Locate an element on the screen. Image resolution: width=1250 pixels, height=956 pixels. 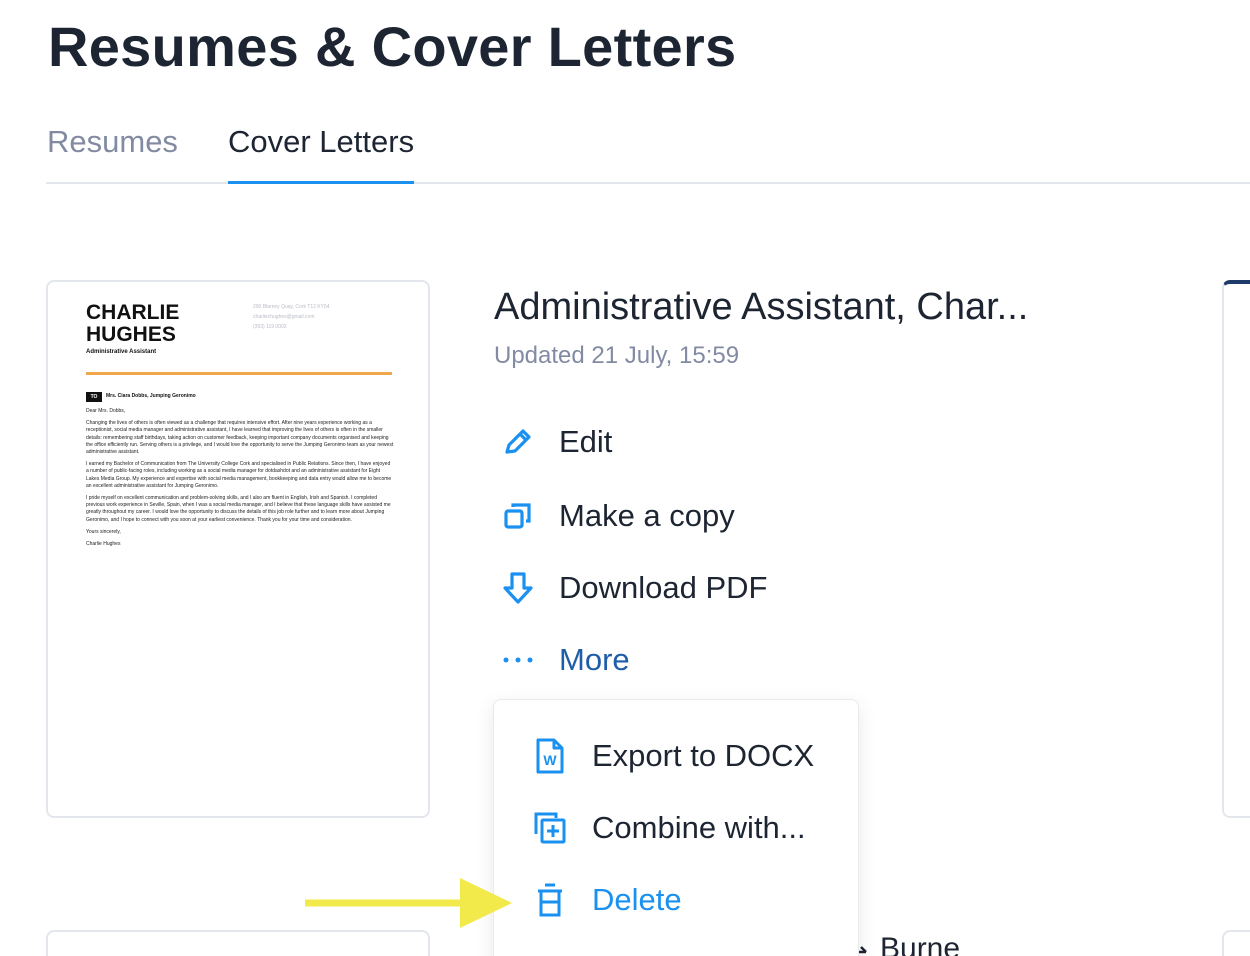
download-pdf-label: Download PDF is located at coordinates (663, 587).